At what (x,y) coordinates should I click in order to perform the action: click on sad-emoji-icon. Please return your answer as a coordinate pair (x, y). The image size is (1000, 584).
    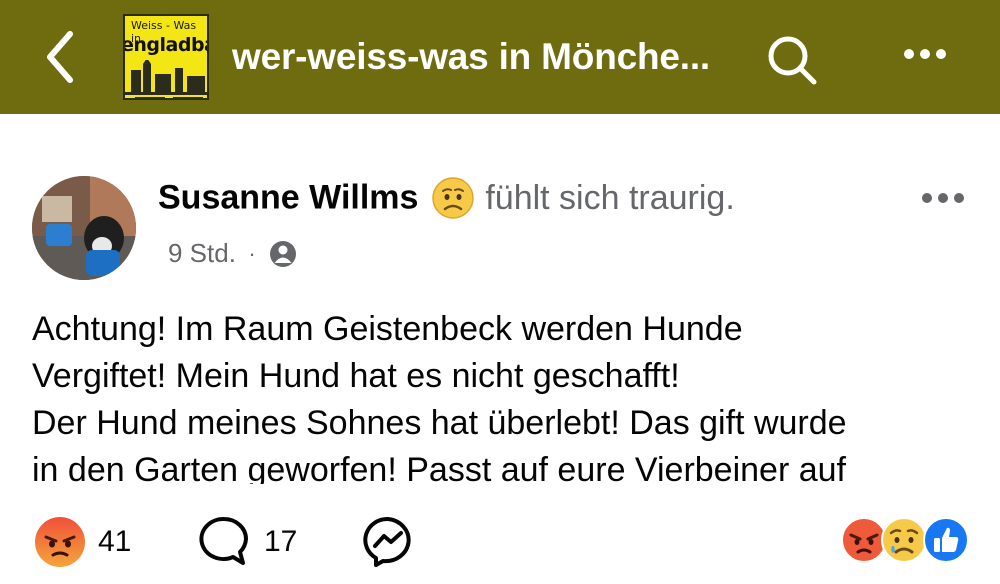
    Looking at the image, I should click on (904, 540).